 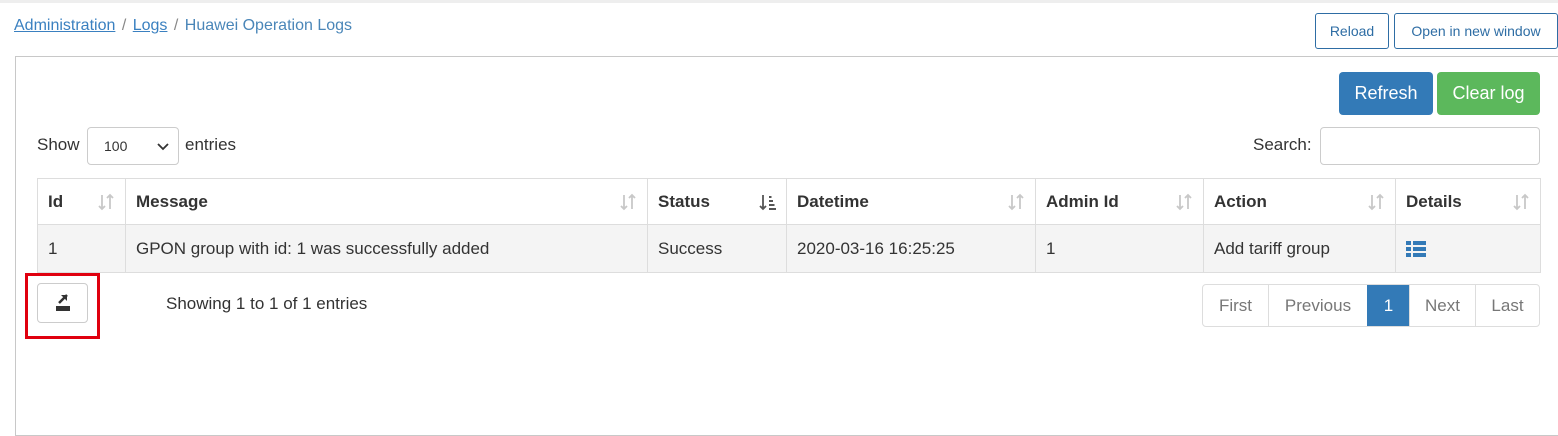 I want to click on breadcrumb-link-logs: Logs, so click(x=150, y=25).